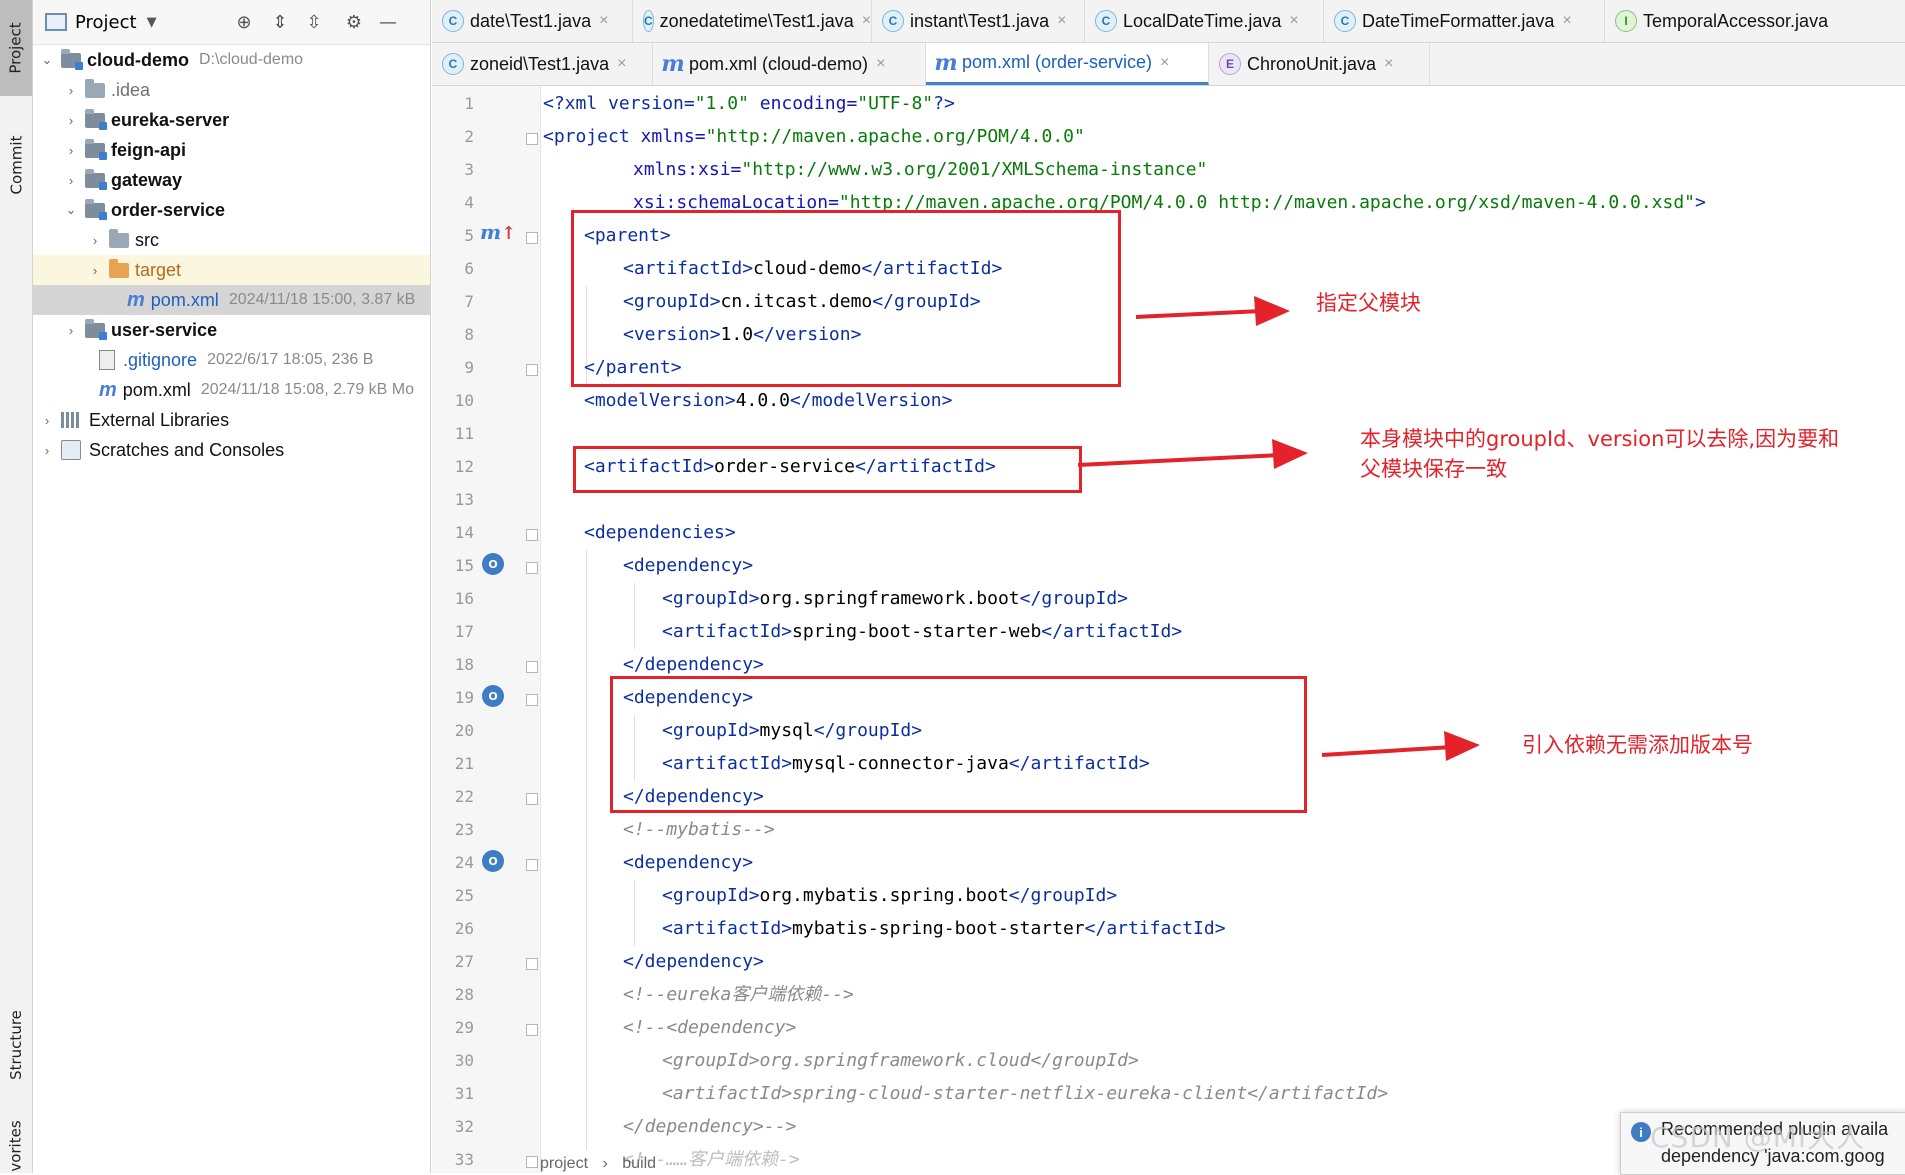 This screenshot has width=1905, height=1175. What do you see at coordinates (1433, 469) in the screenshot?
I see `annotation-groupid-note-line2: 父模块保存一致` at bounding box center [1433, 469].